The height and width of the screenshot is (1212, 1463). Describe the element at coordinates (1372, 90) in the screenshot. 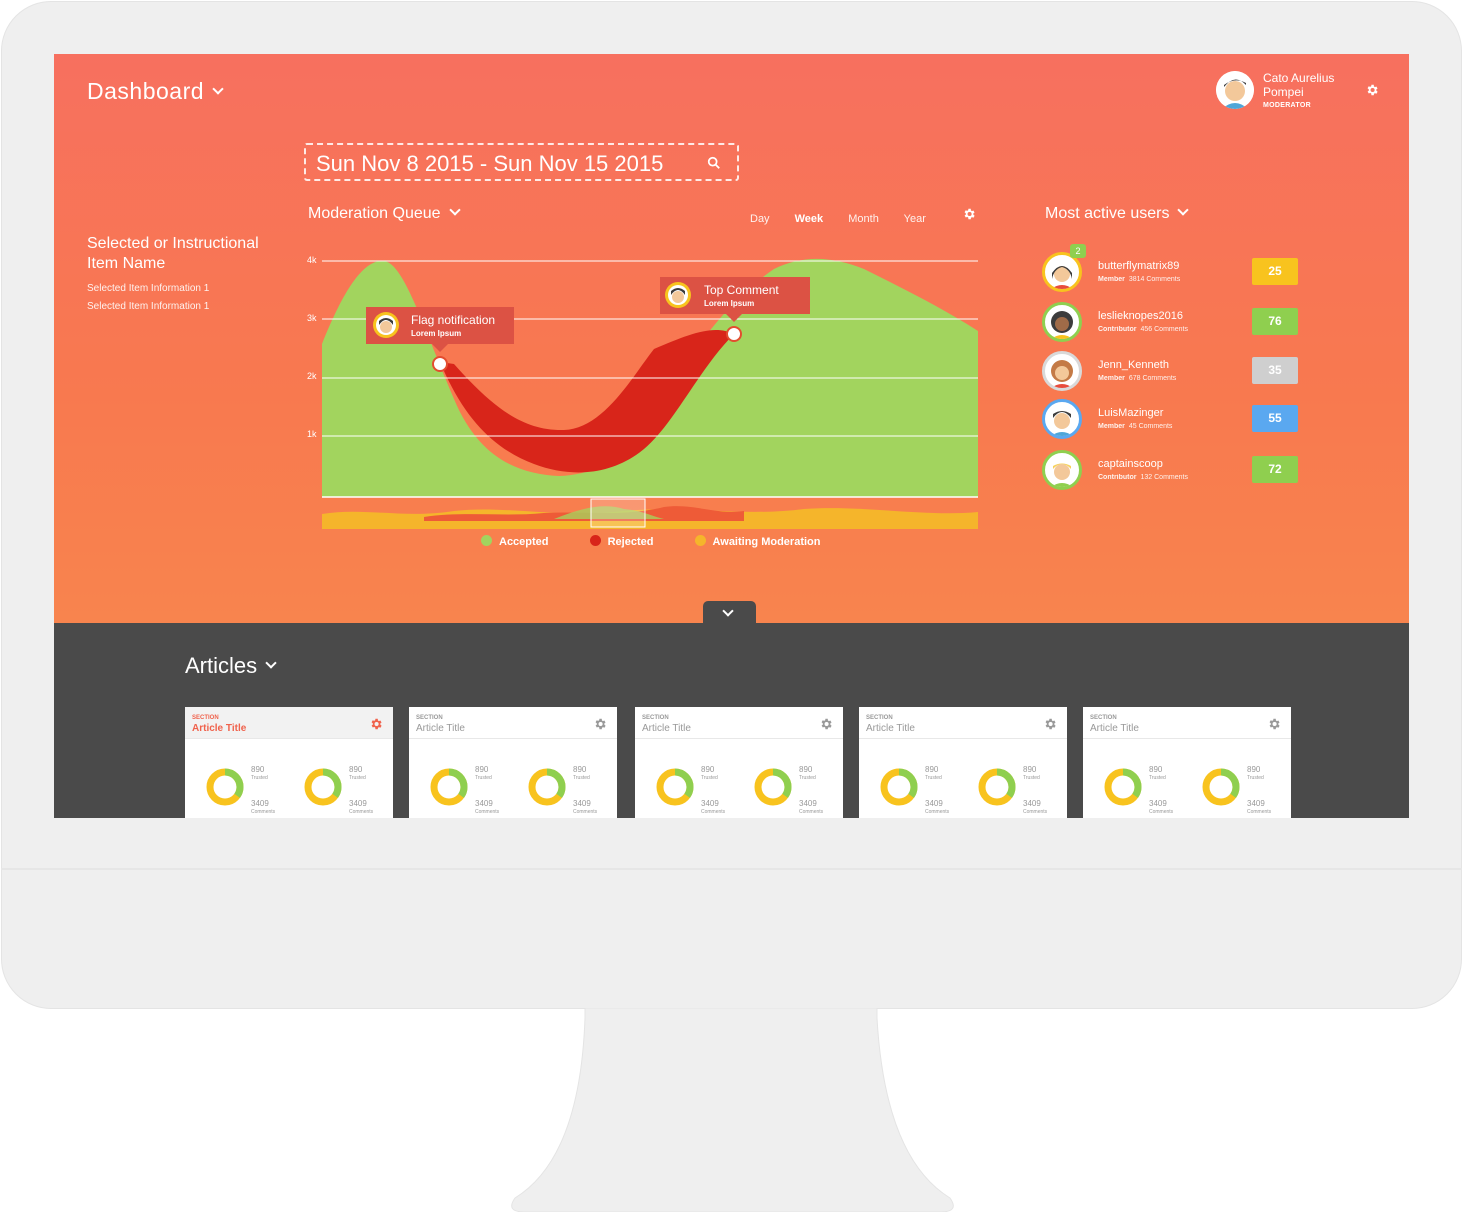

I see `settings-gear-icon` at that location.